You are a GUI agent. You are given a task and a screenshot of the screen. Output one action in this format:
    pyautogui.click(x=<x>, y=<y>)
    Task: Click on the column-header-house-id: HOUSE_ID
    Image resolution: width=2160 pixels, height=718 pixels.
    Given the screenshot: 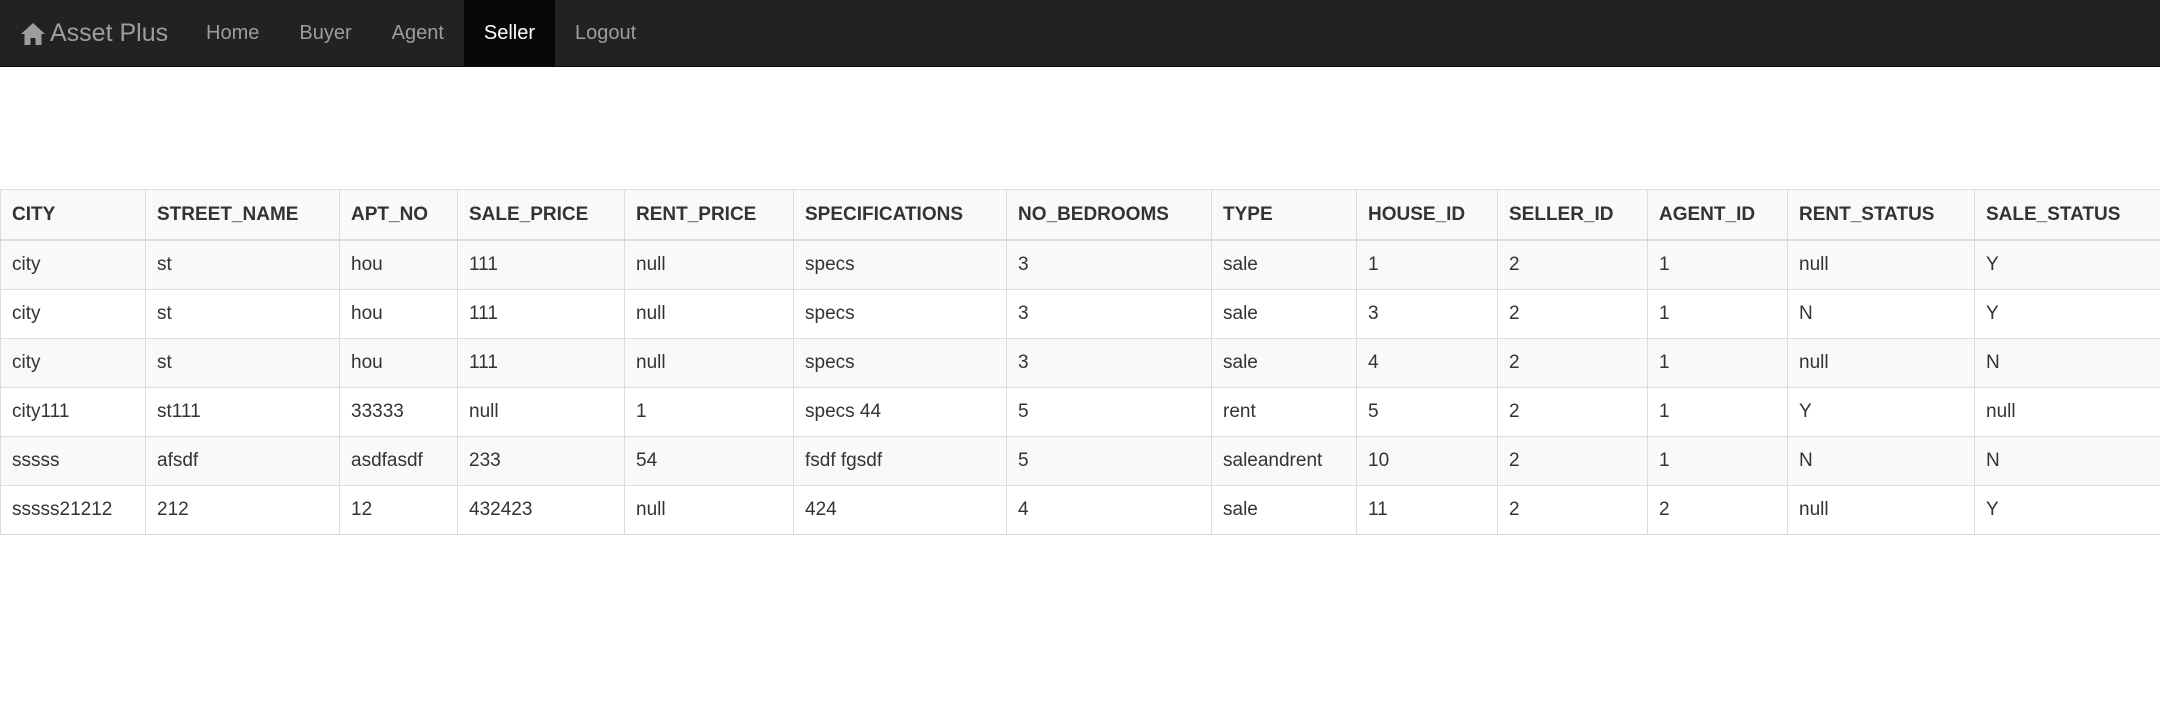 What is the action you would take?
    pyautogui.click(x=1427, y=215)
    